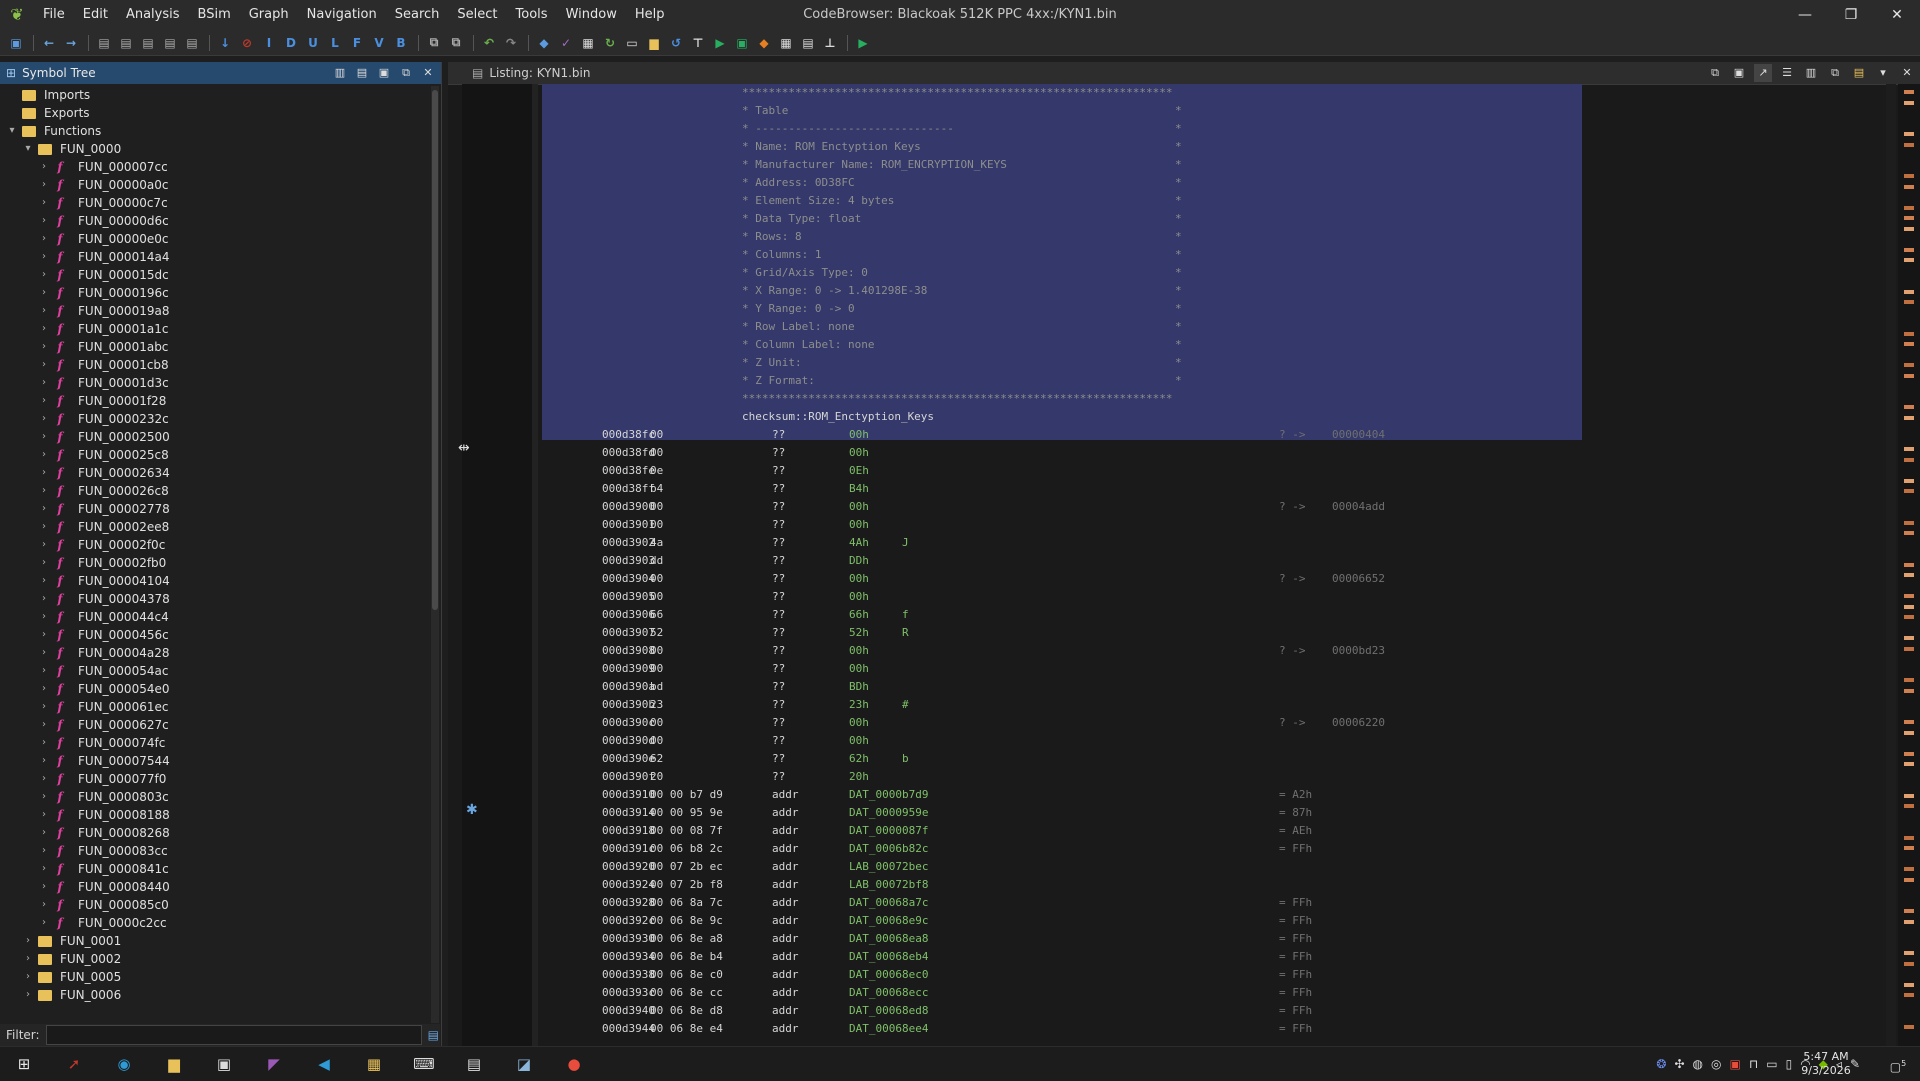  What do you see at coordinates (103, 293) in the screenshot?
I see `tree-function-item: › f FUN_0000196c` at bounding box center [103, 293].